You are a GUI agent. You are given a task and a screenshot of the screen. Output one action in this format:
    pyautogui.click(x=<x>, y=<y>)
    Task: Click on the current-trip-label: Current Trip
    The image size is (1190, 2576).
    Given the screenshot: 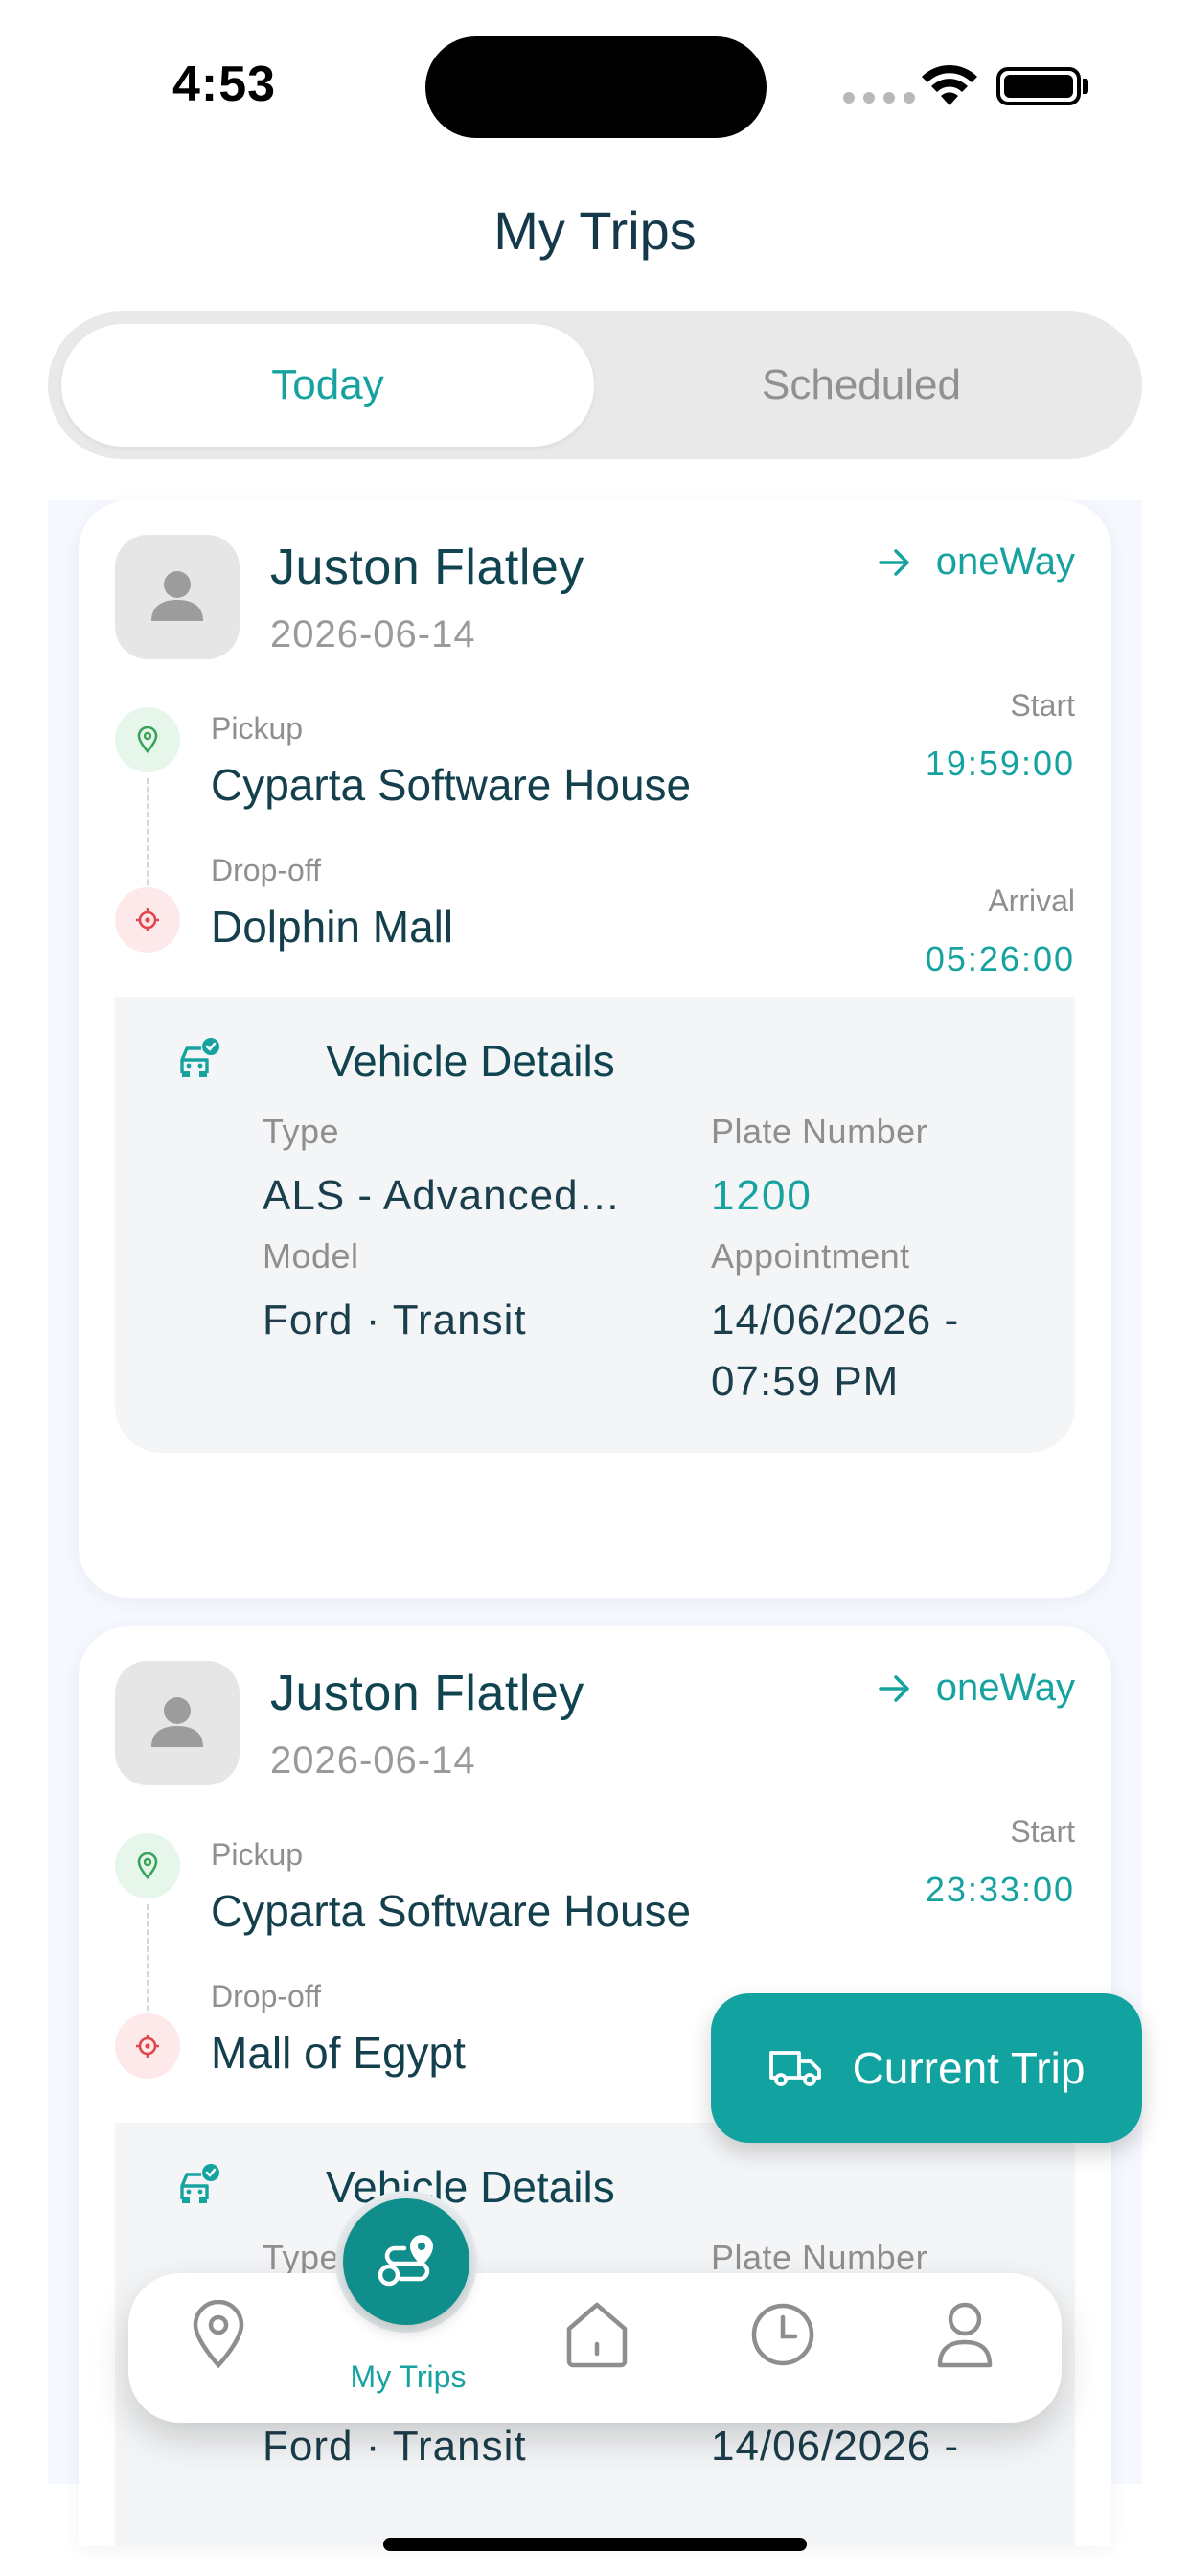 What is the action you would take?
    pyautogui.click(x=969, y=2068)
    